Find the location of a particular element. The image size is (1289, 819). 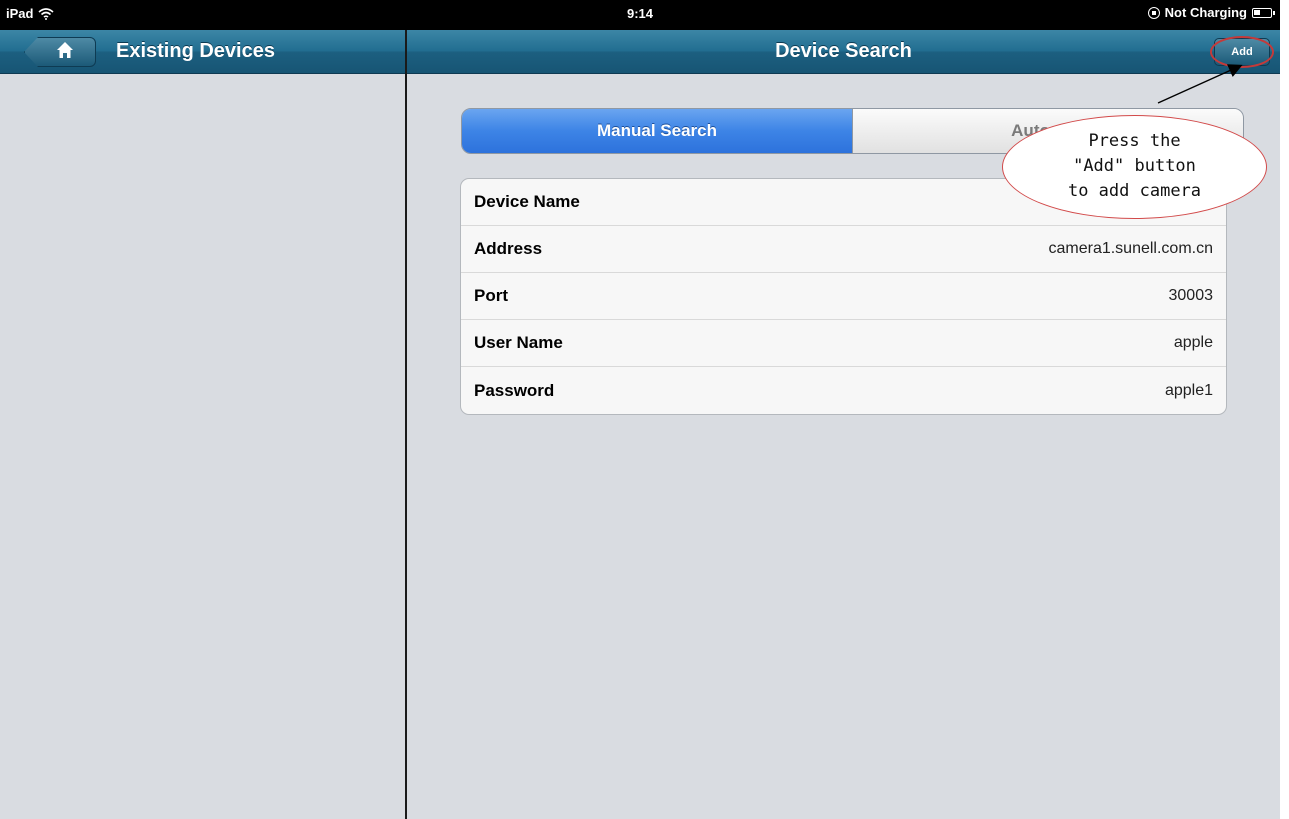

tab-manual-search: Manual Search is located at coordinates (657, 131).